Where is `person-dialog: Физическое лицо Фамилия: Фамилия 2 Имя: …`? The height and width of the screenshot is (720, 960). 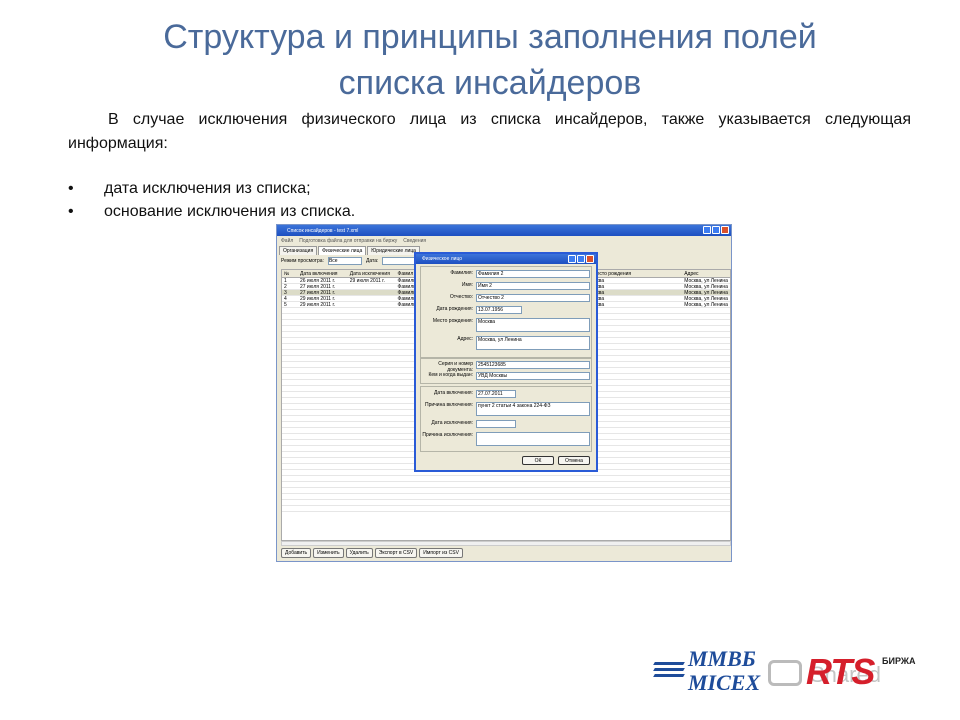
person-dialog: Физическое лицо Фамилия: Фамилия 2 Имя: … is located at coordinates (506, 362).